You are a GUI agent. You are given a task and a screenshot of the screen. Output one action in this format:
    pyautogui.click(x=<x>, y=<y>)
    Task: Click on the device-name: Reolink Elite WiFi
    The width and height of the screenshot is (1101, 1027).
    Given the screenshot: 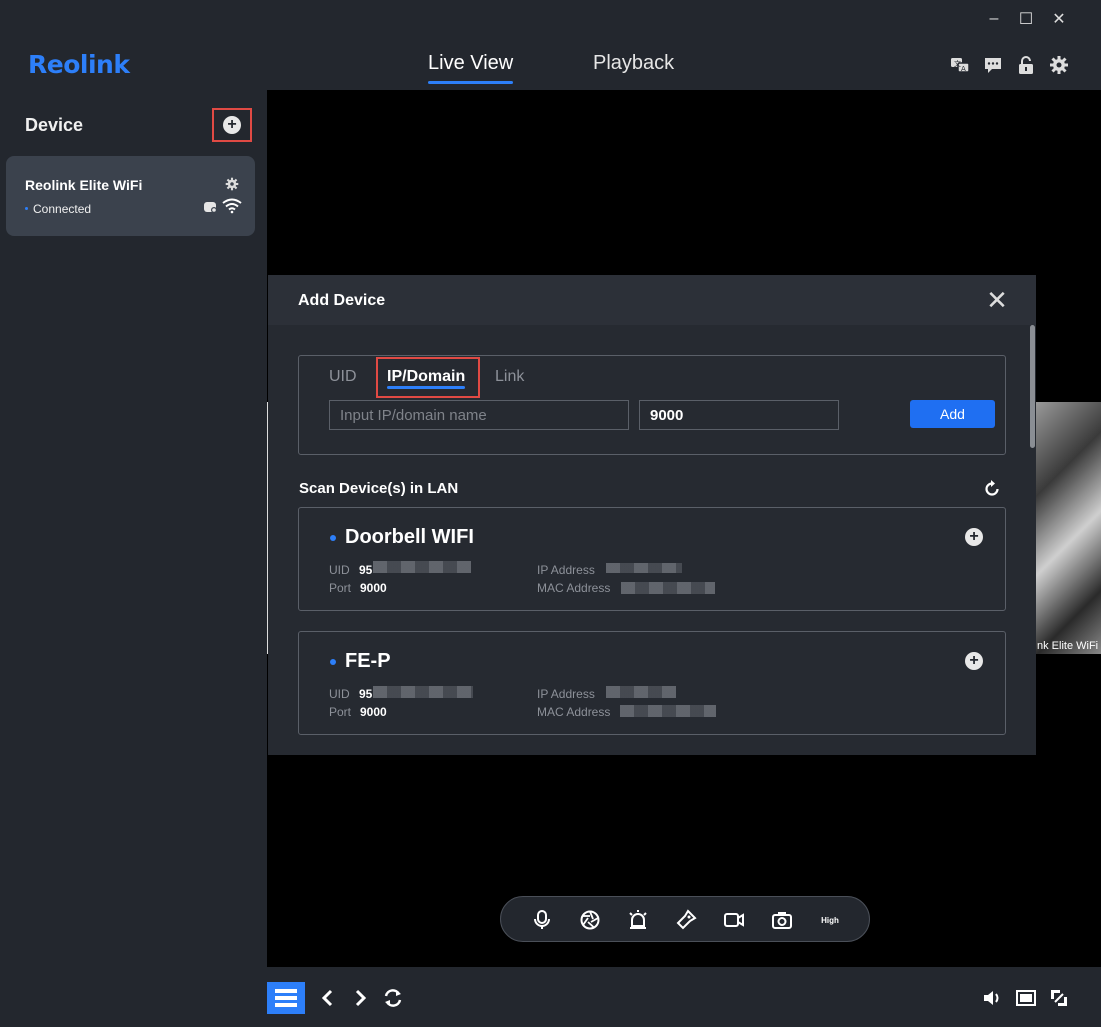 What is the action you would take?
    pyautogui.click(x=84, y=185)
    